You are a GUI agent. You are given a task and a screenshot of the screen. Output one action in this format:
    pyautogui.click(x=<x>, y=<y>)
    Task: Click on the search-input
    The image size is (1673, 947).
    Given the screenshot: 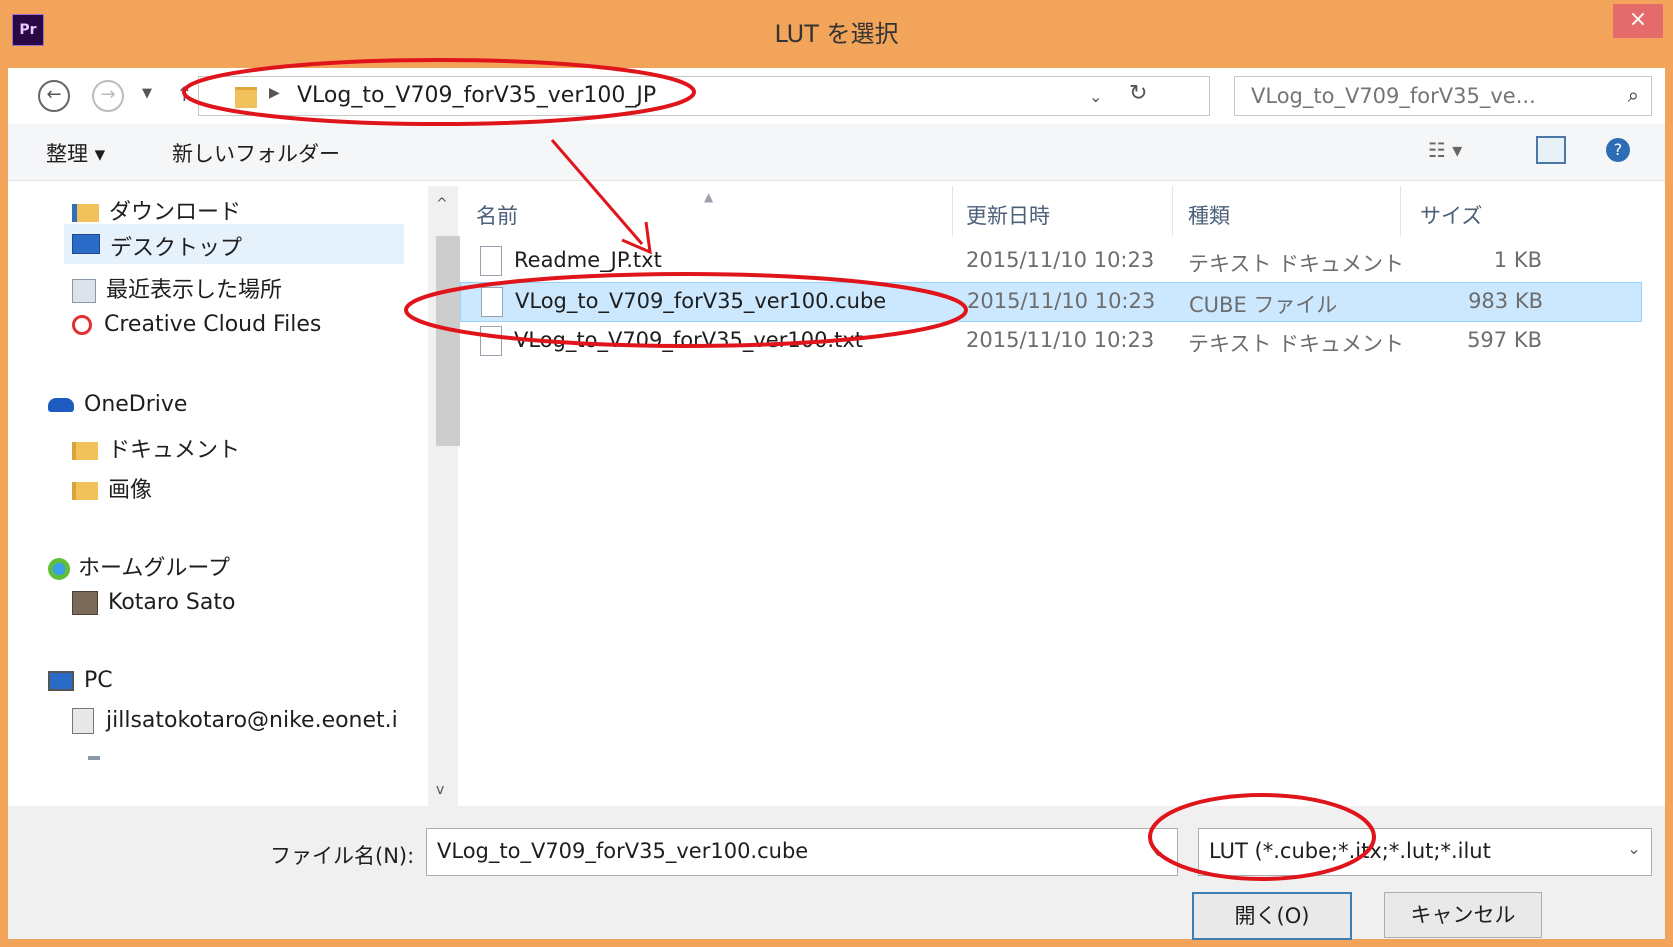 What is the action you would take?
    pyautogui.click(x=1421, y=96)
    